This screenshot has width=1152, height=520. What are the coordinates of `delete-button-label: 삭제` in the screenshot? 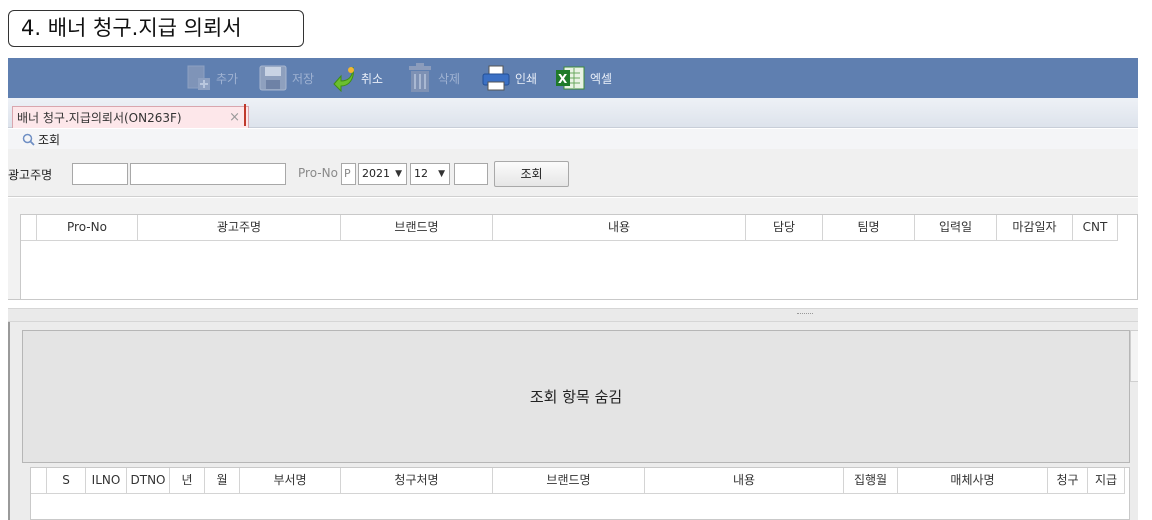 It's located at (449, 78).